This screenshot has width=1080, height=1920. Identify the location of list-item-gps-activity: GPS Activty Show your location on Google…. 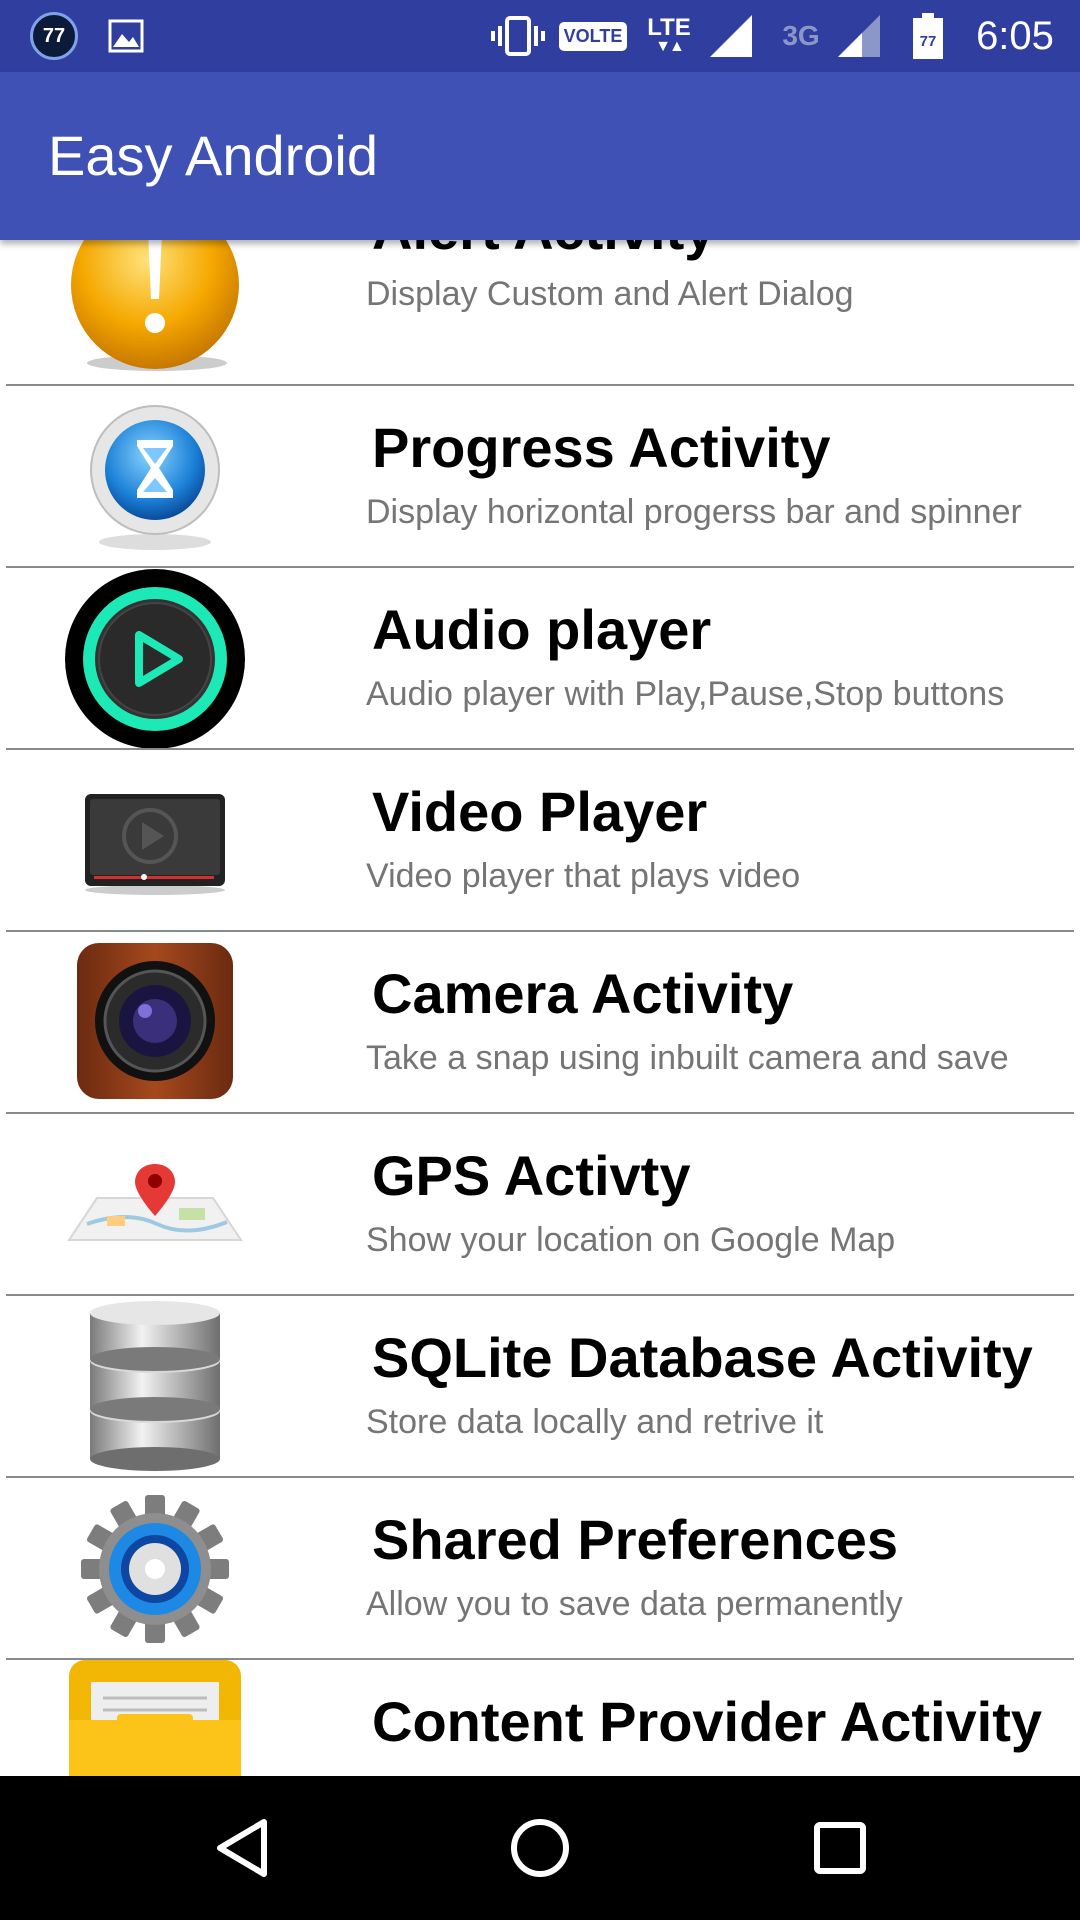
(540, 1205).